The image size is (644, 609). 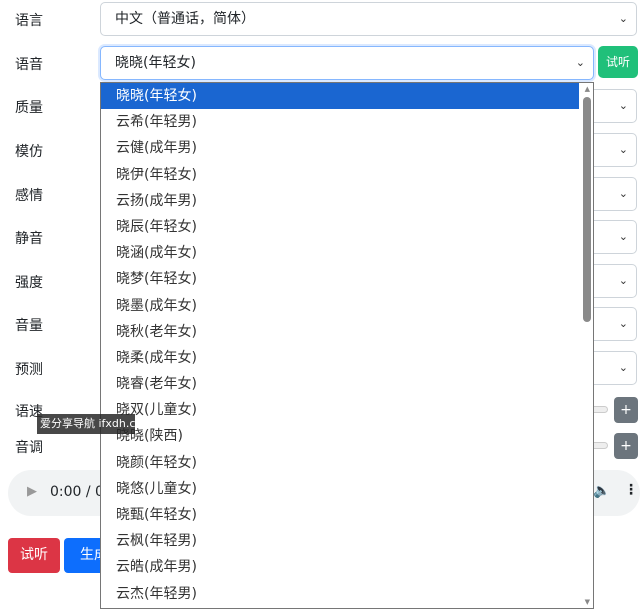 I want to click on voice-select: 晓晓(年轻女) ⌄, so click(x=347, y=63).